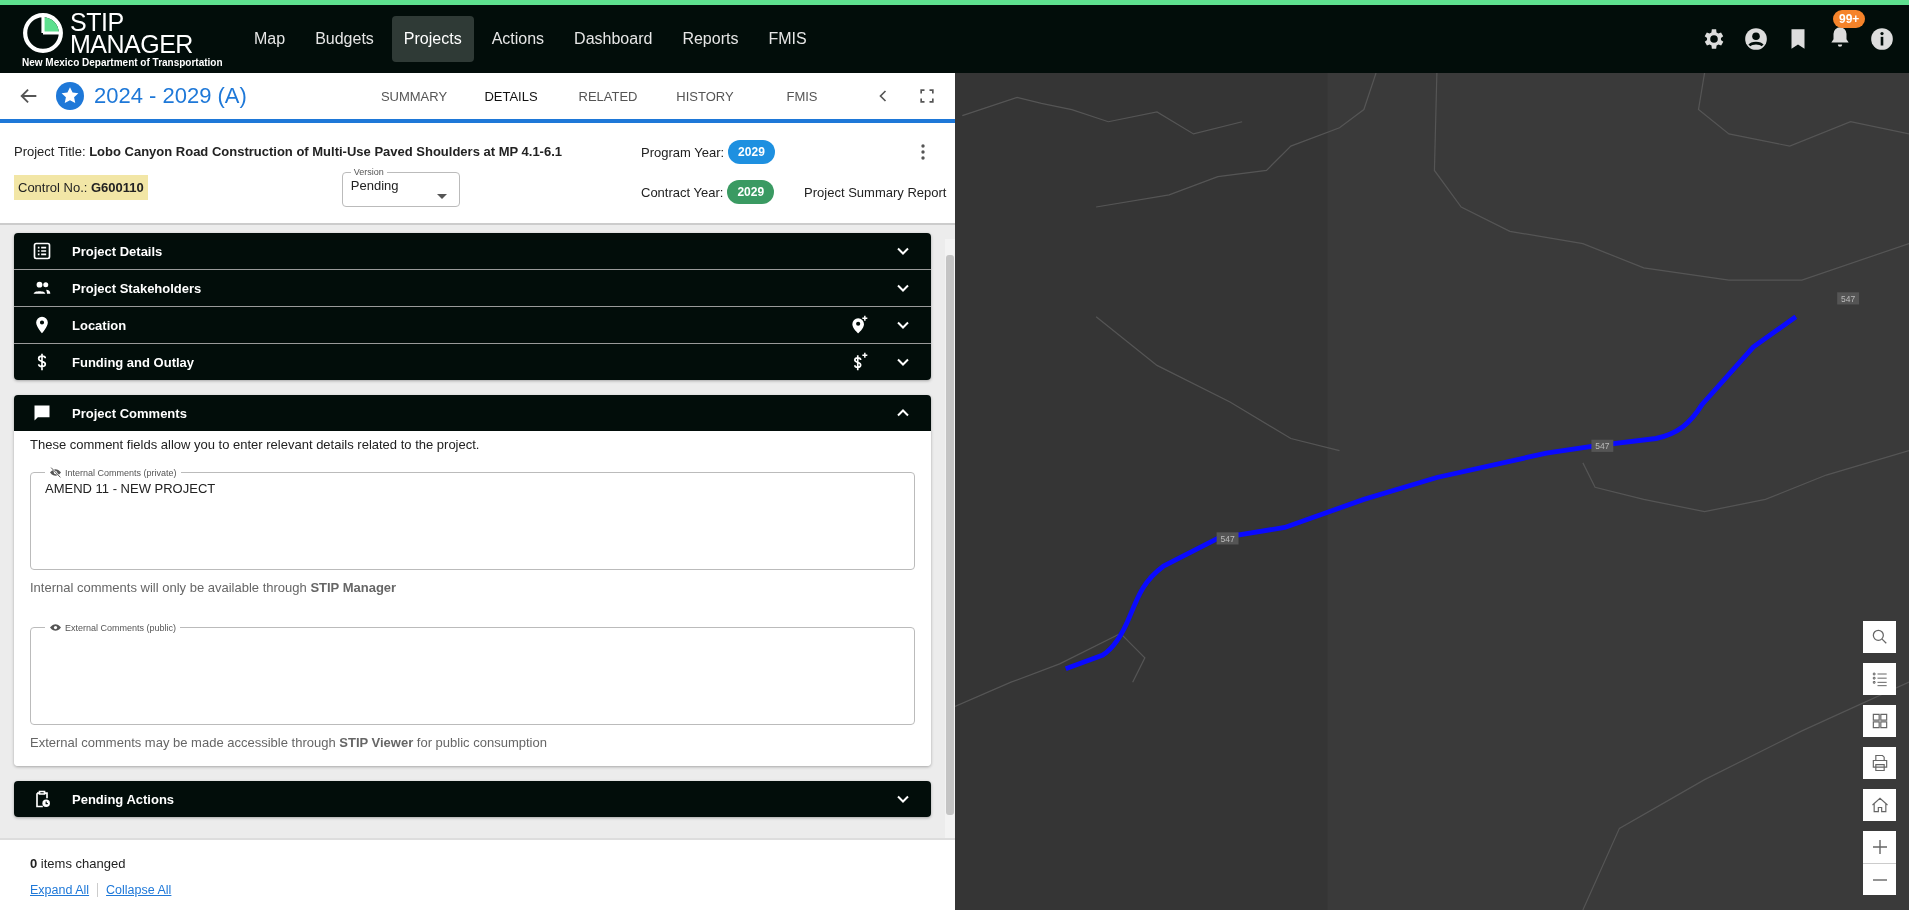 The width and height of the screenshot is (1909, 910). I want to click on zoom-out-button, so click(1879, 879).